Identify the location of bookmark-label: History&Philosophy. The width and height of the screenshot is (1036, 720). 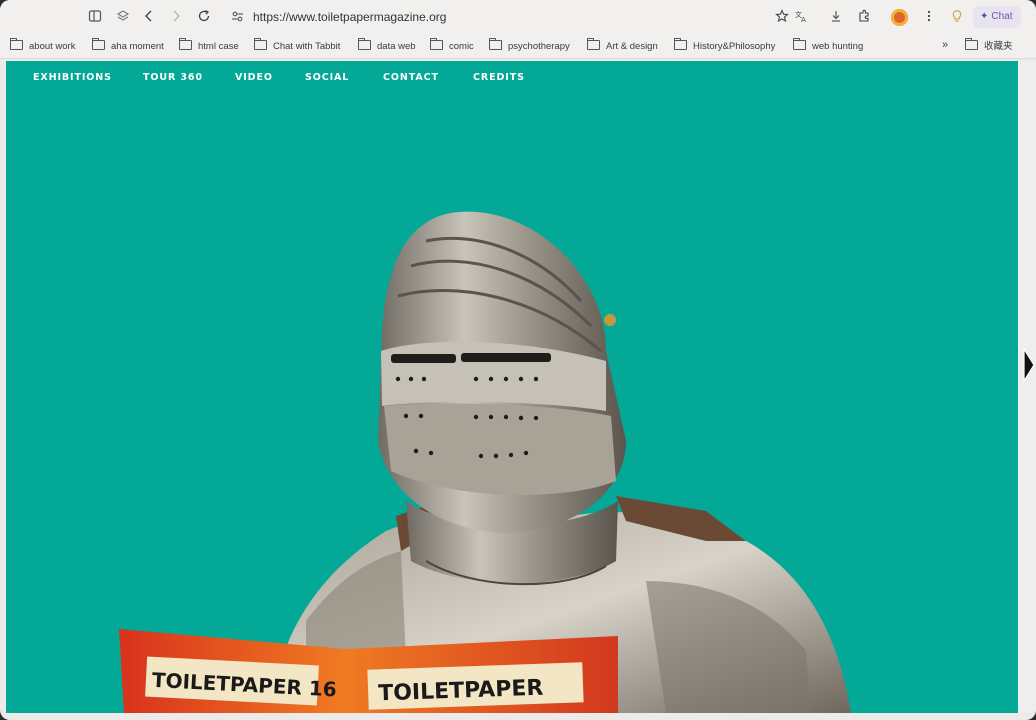
(734, 46).